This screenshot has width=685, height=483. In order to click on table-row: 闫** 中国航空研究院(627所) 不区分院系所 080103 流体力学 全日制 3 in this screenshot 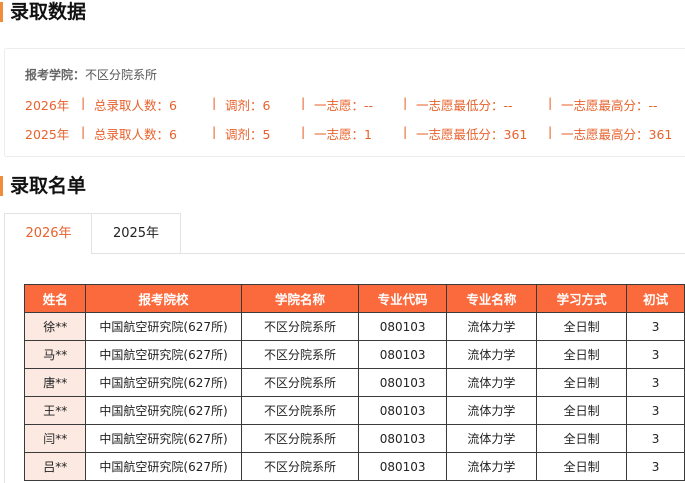, I will do `click(354, 438)`.